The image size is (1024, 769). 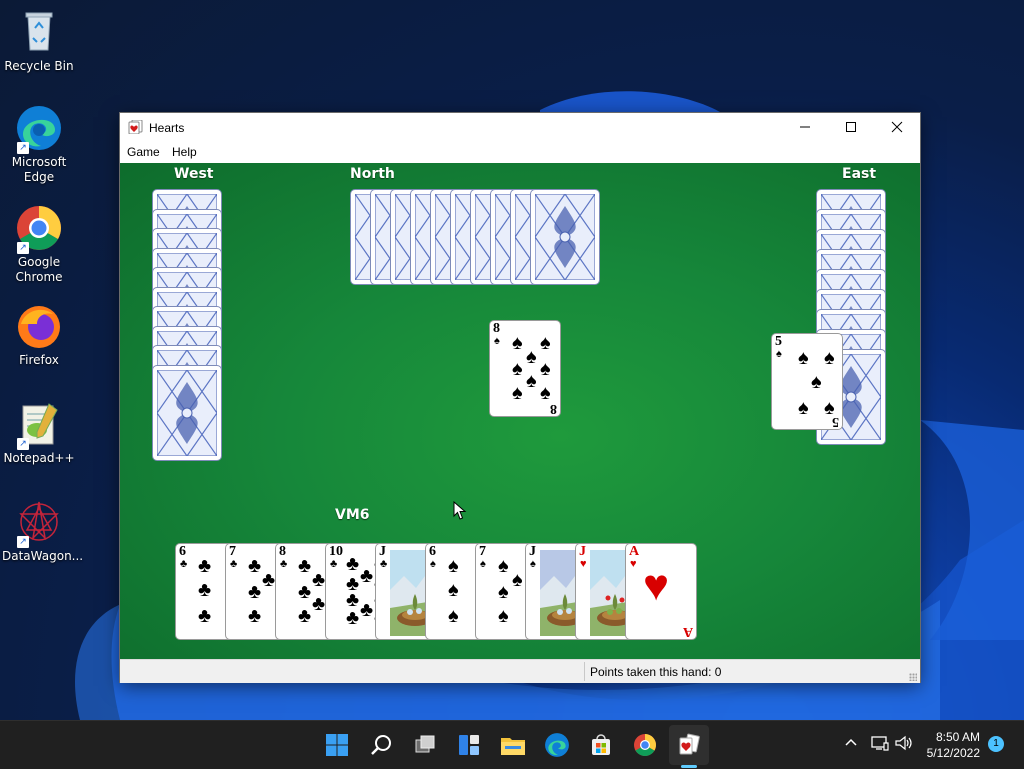 What do you see at coordinates (39, 335) in the screenshot?
I see `desktop-icon-firefox: Firefox` at bounding box center [39, 335].